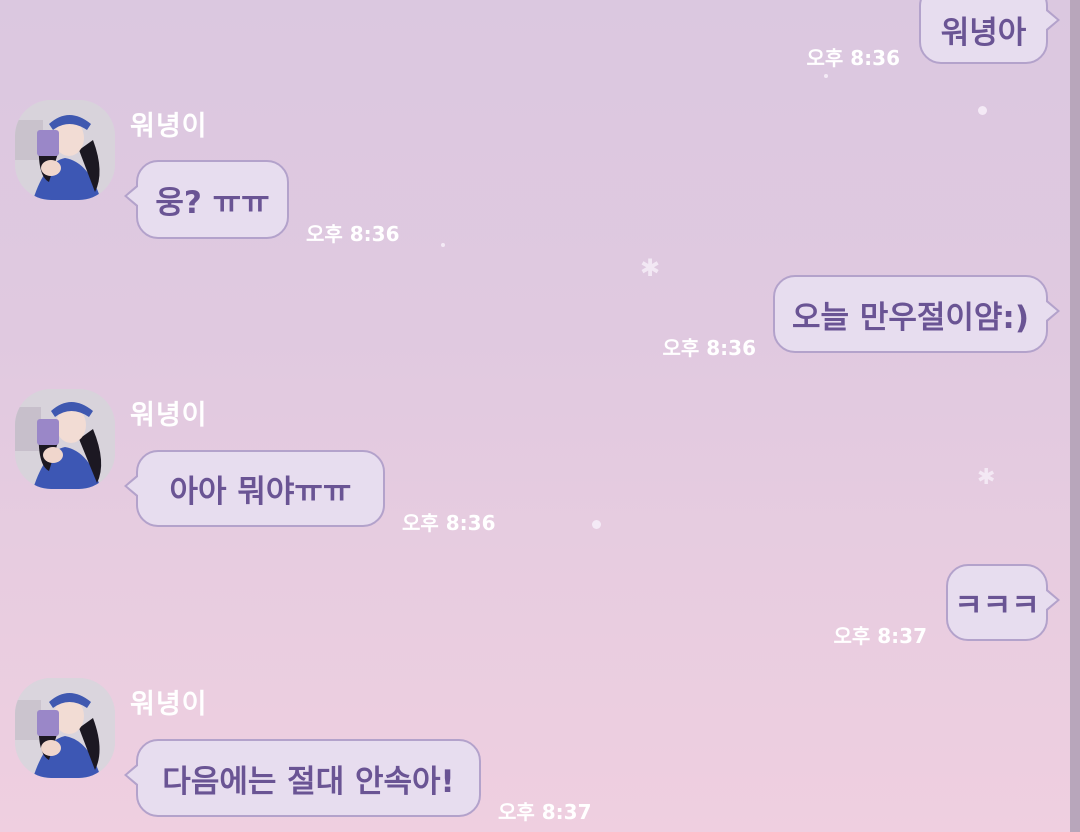 The image size is (1080, 832). I want to click on message-text: 웅? ㅠㅠ, so click(212, 203).